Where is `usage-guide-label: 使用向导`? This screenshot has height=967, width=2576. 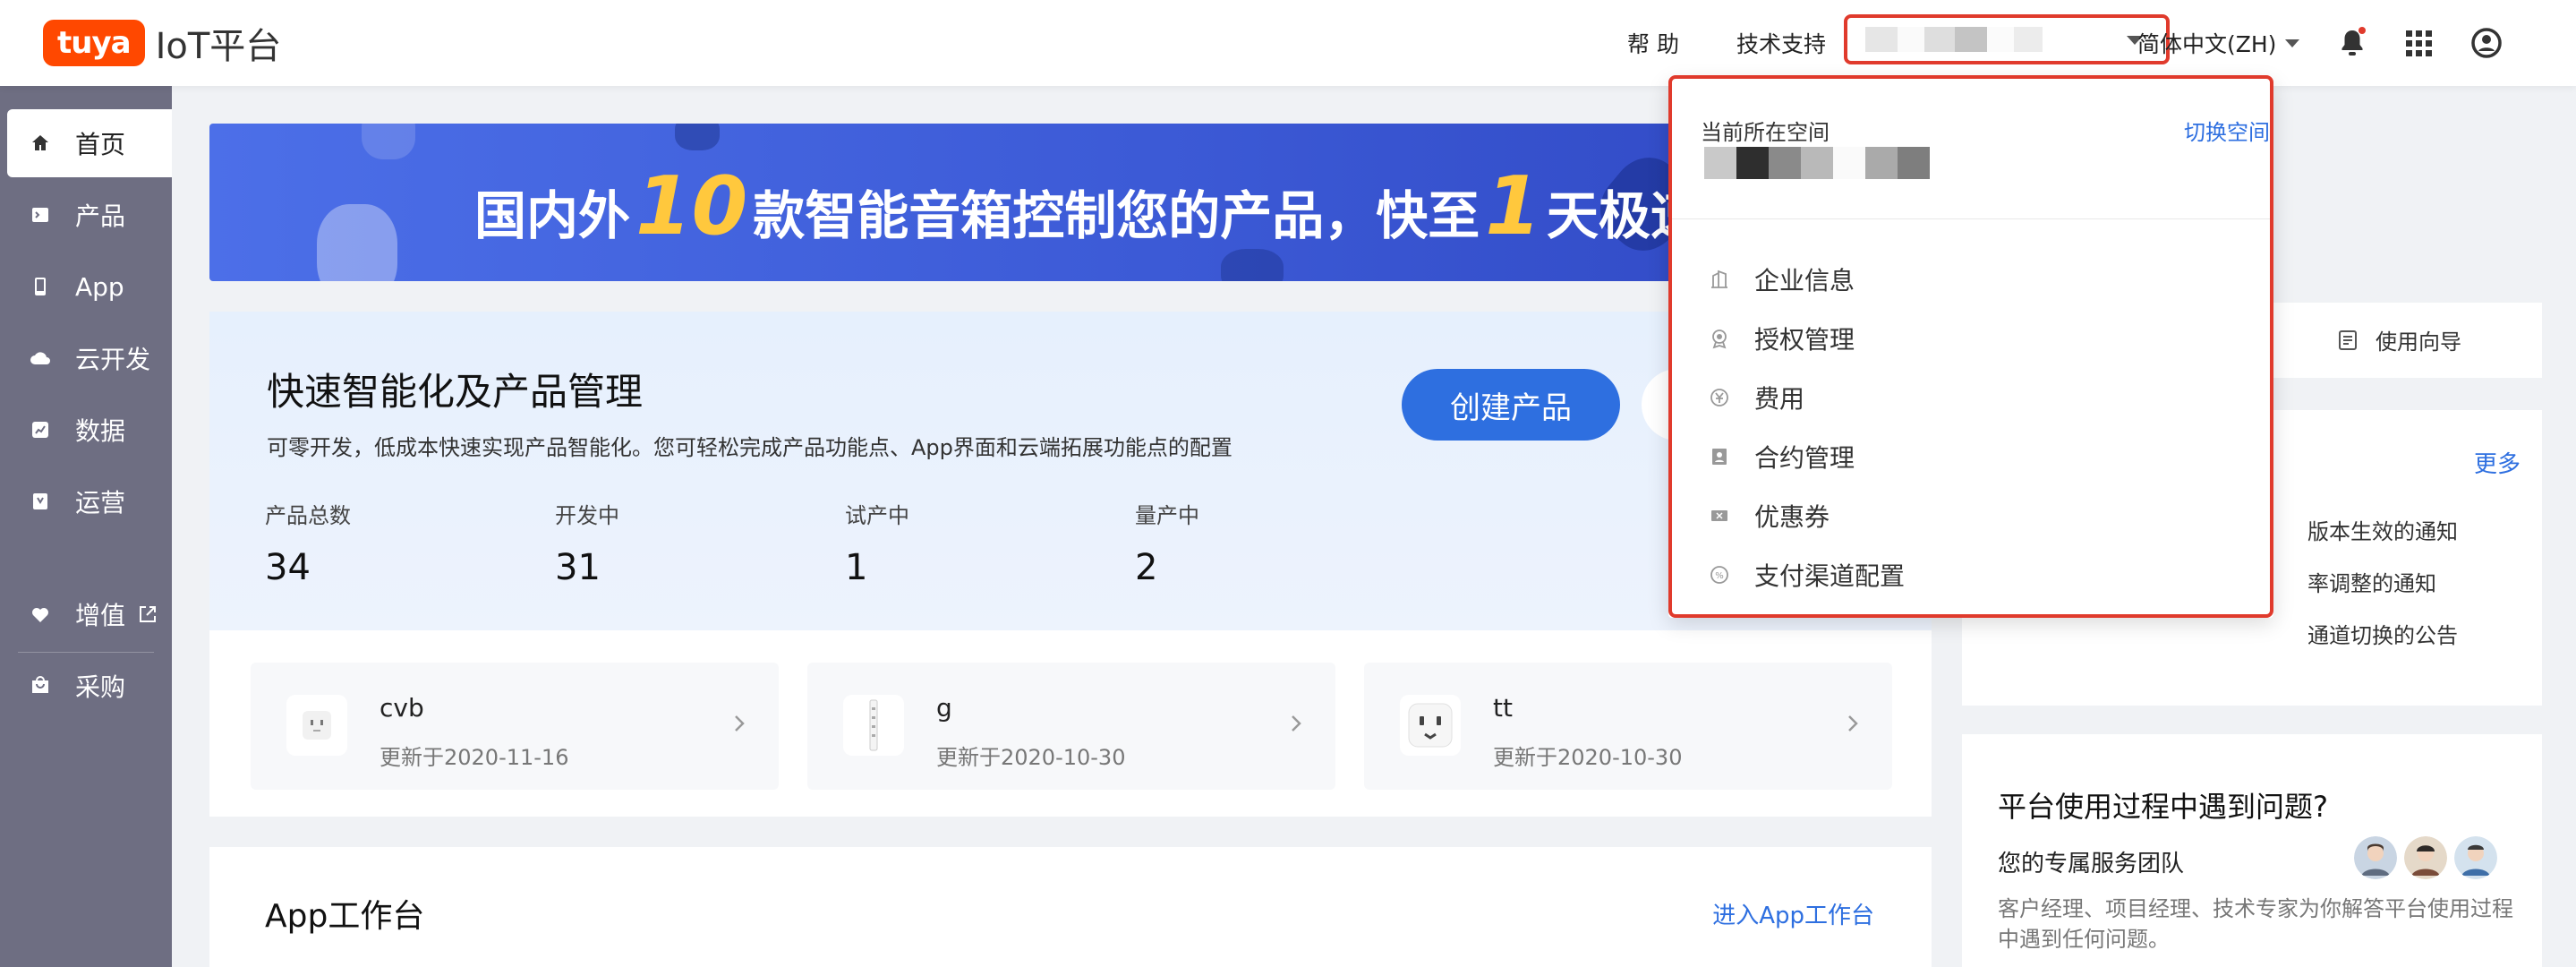
usage-guide-label: 使用向导 is located at coordinates (2418, 342).